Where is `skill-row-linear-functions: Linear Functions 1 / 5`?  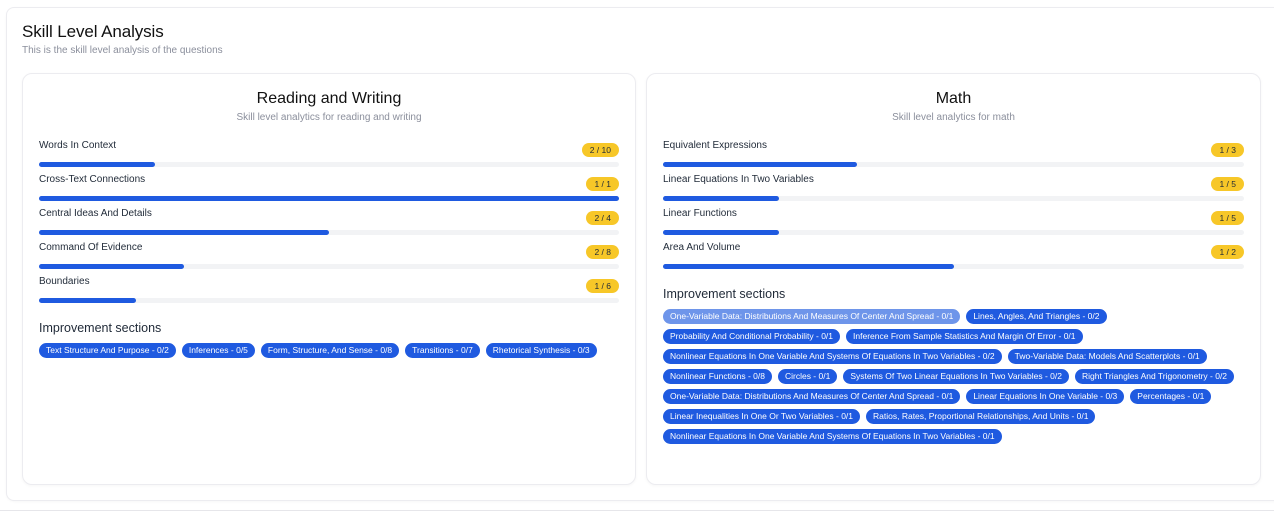
skill-row-linear-functions: Linear Functions 1 / 5 is located at coordinates (953, 223).